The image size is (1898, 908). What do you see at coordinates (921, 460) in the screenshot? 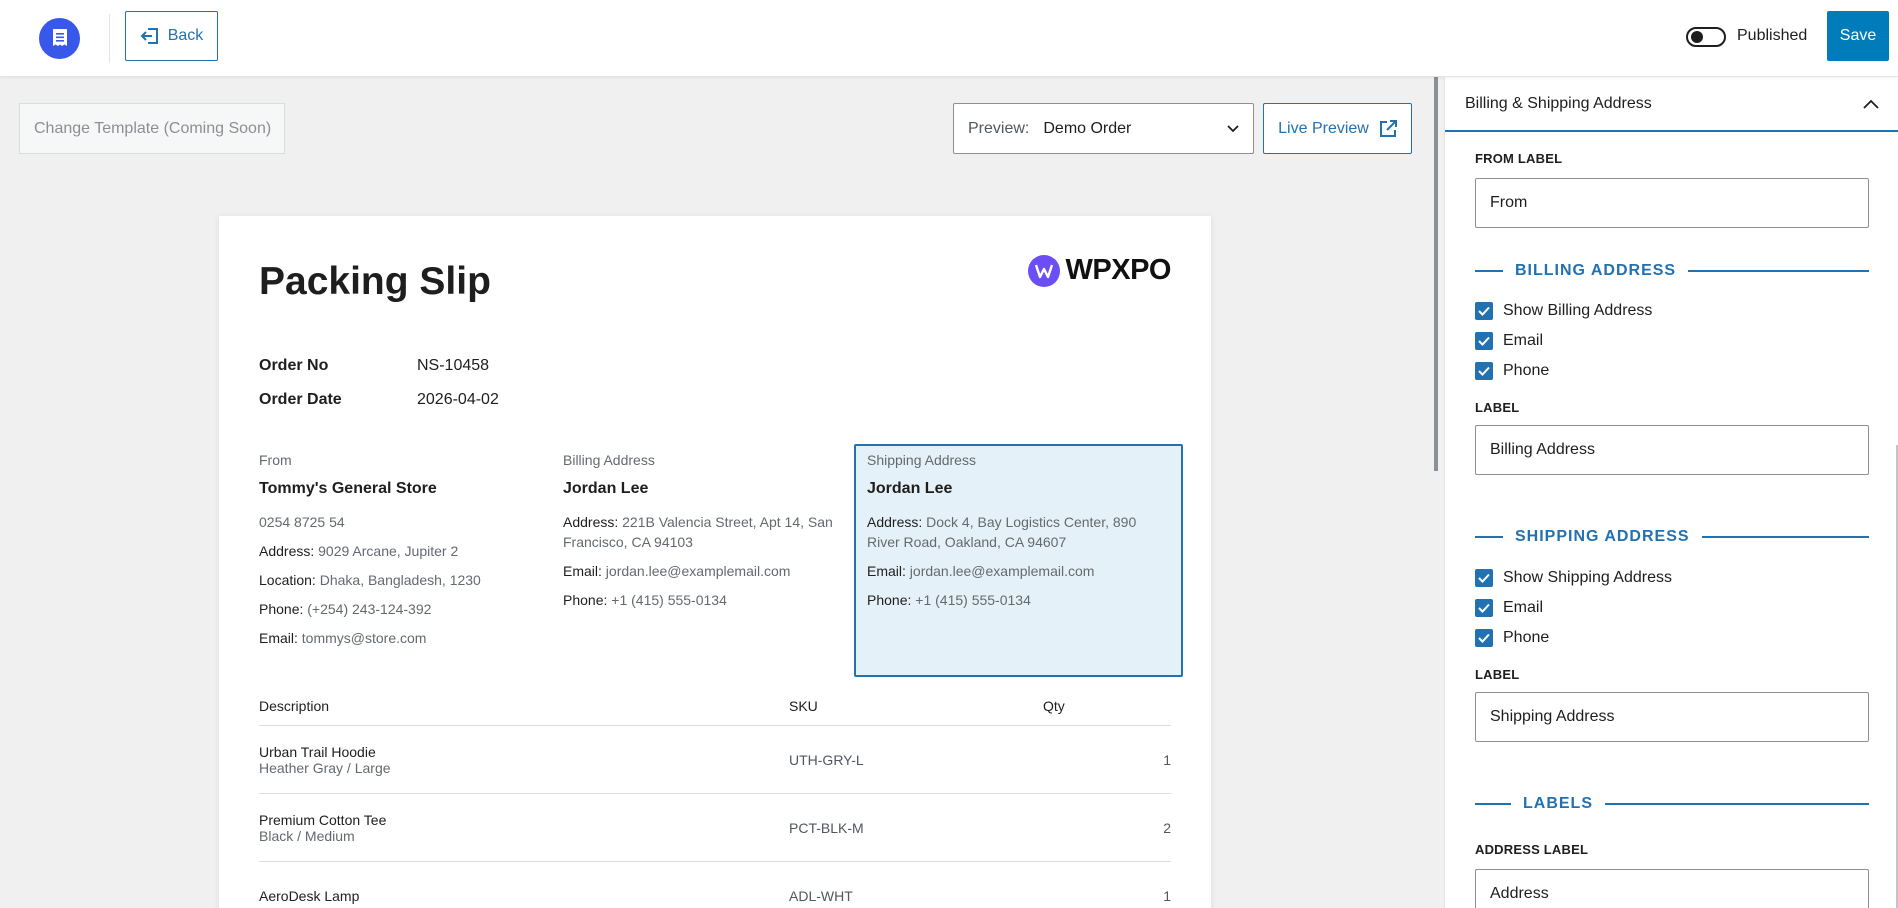
I see `shipping-heading: Shipping Address` at bounding box center [921, 460].